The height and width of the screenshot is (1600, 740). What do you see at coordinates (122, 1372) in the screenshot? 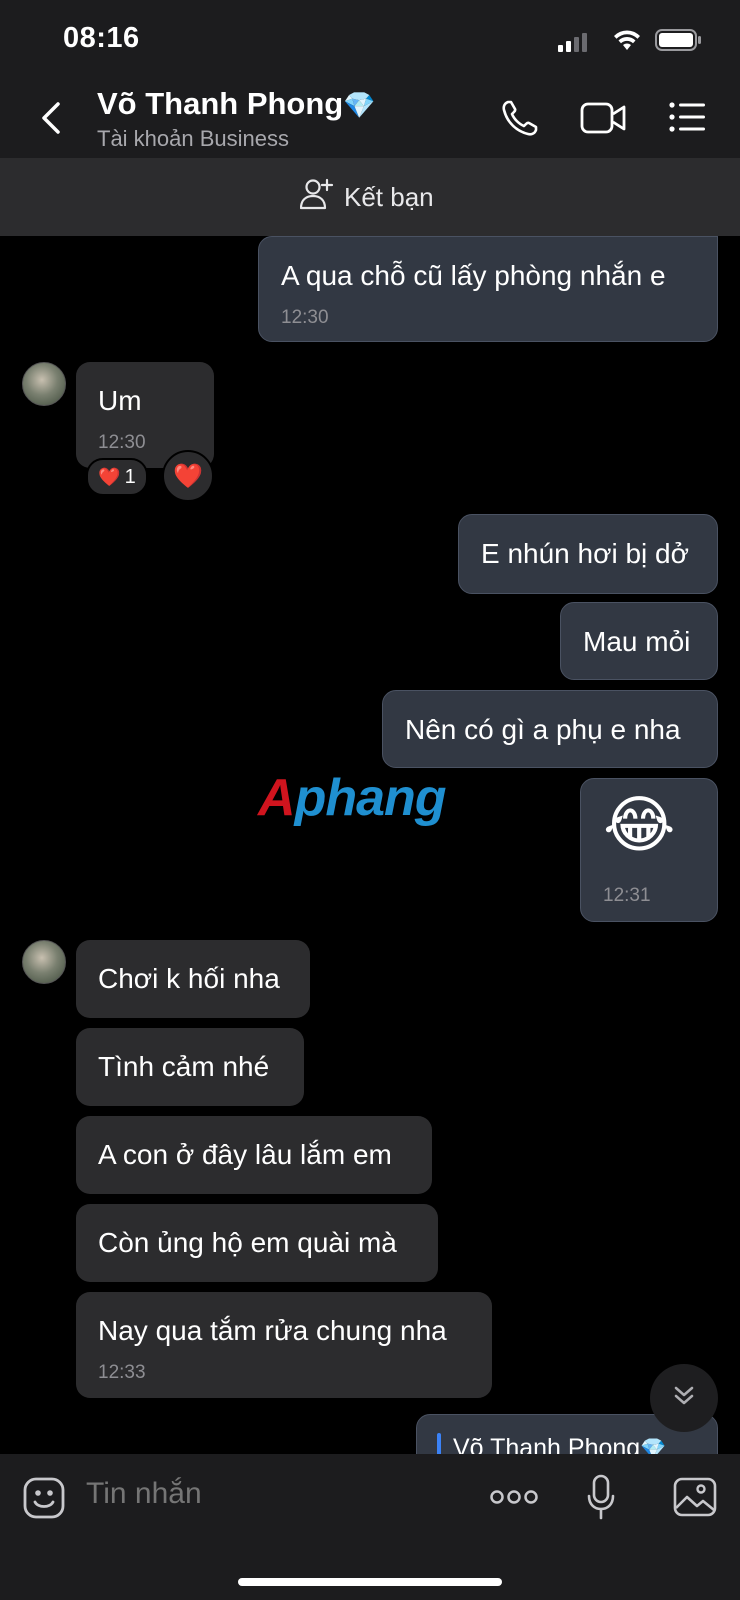
I see `message-time: 12:33` at bounding box center [122, 1372].